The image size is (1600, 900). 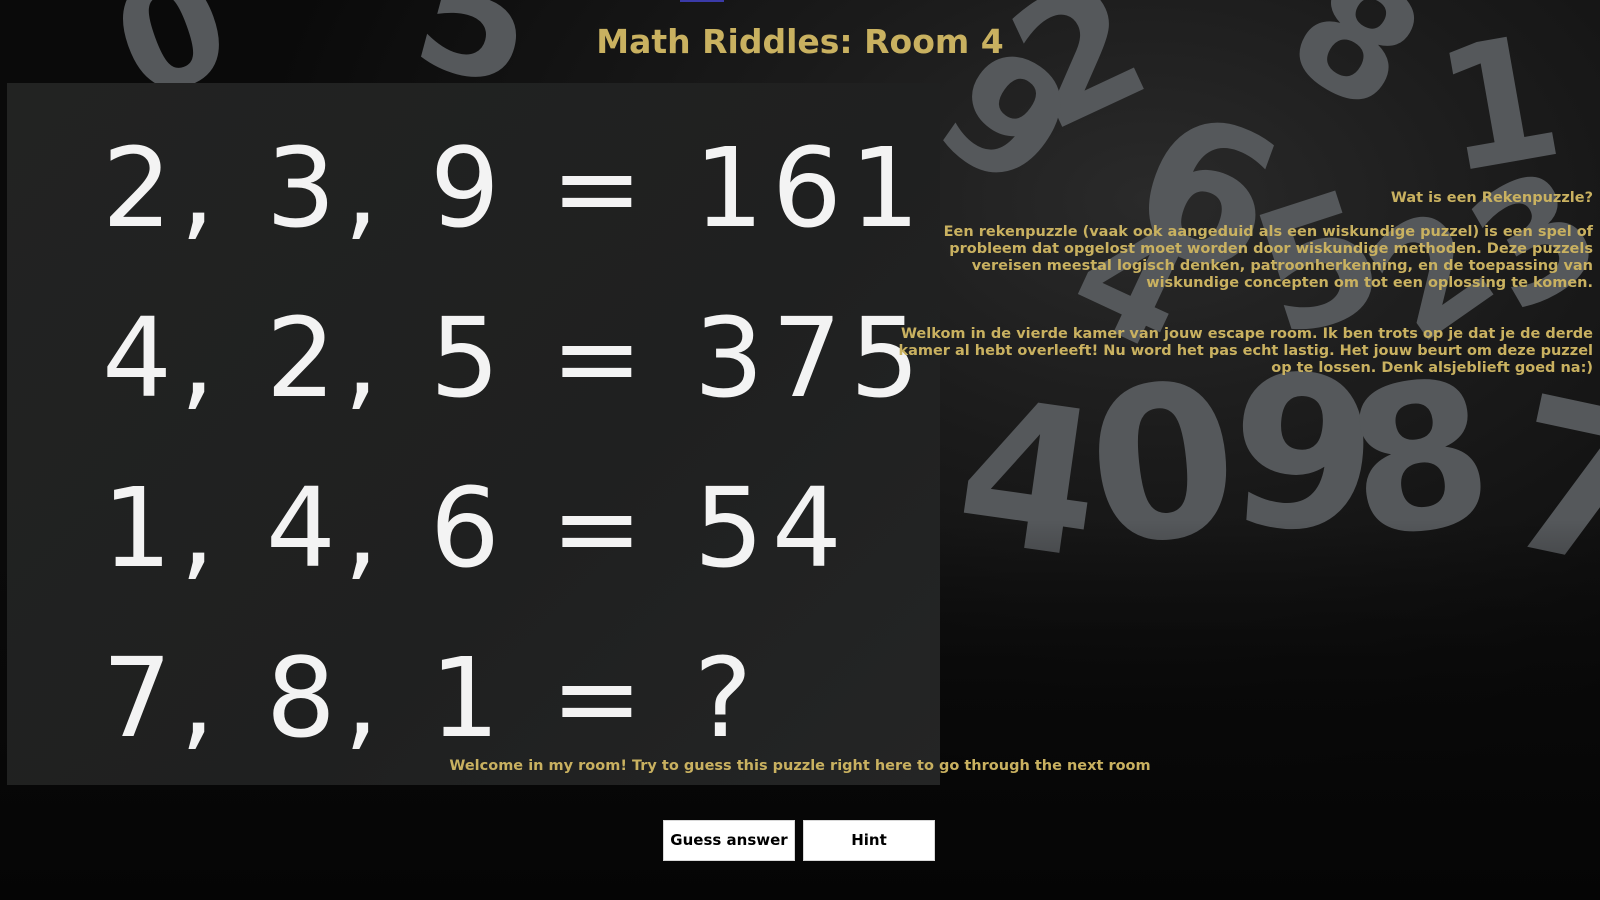 I want to click on page-title: Math Riddles: Room 4, so click(x=800, y=41).